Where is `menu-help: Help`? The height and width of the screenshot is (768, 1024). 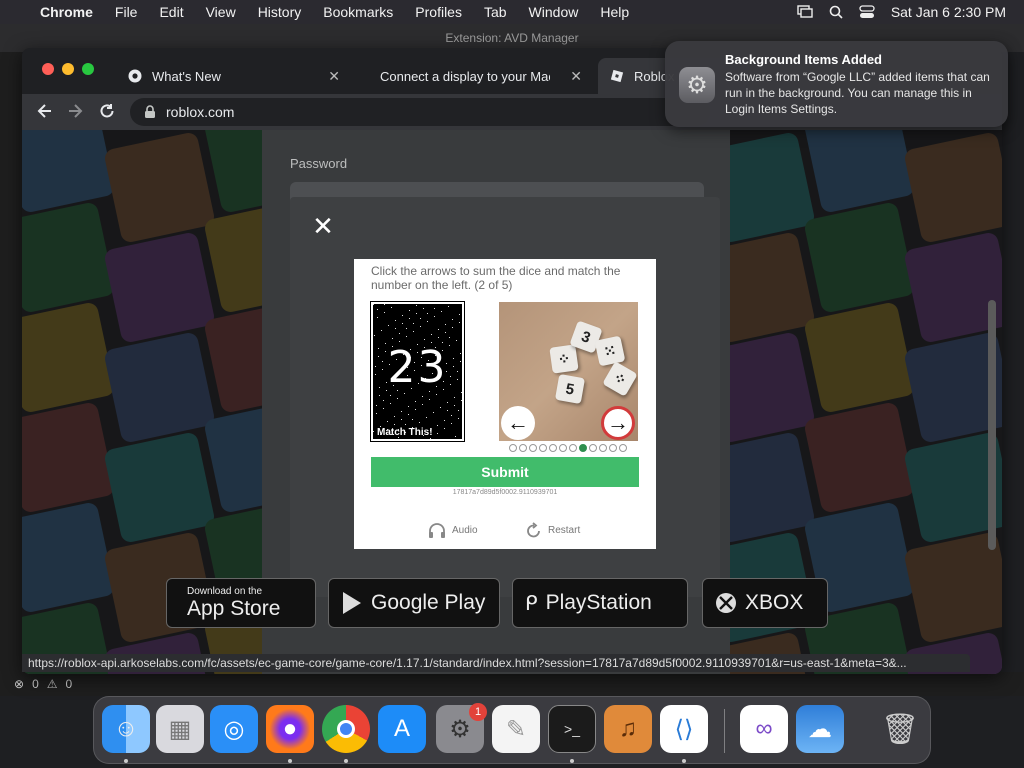 menu-help: Help is located at coordinates (614, 12).